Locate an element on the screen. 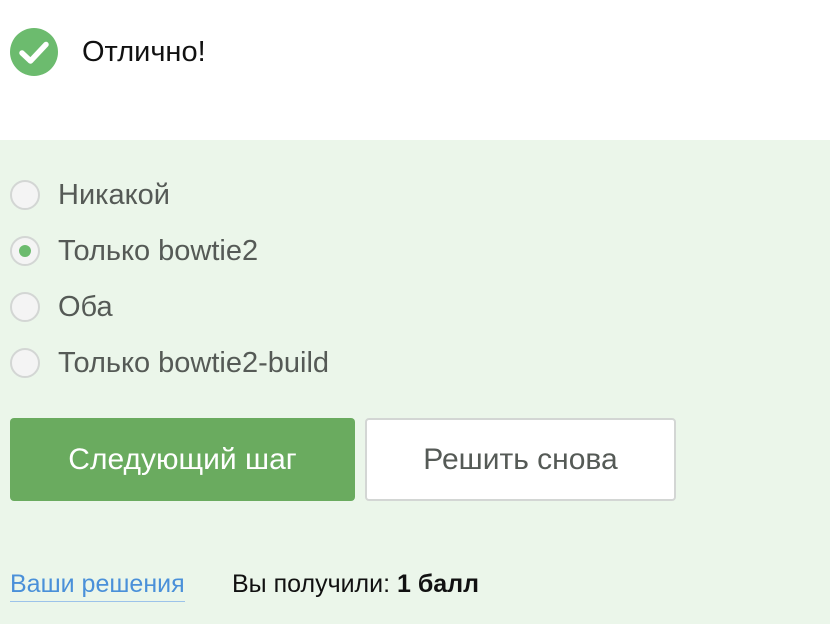 This screenshot has width=830, height=624. option-label: Никакой is located at coordinates (114, 194).